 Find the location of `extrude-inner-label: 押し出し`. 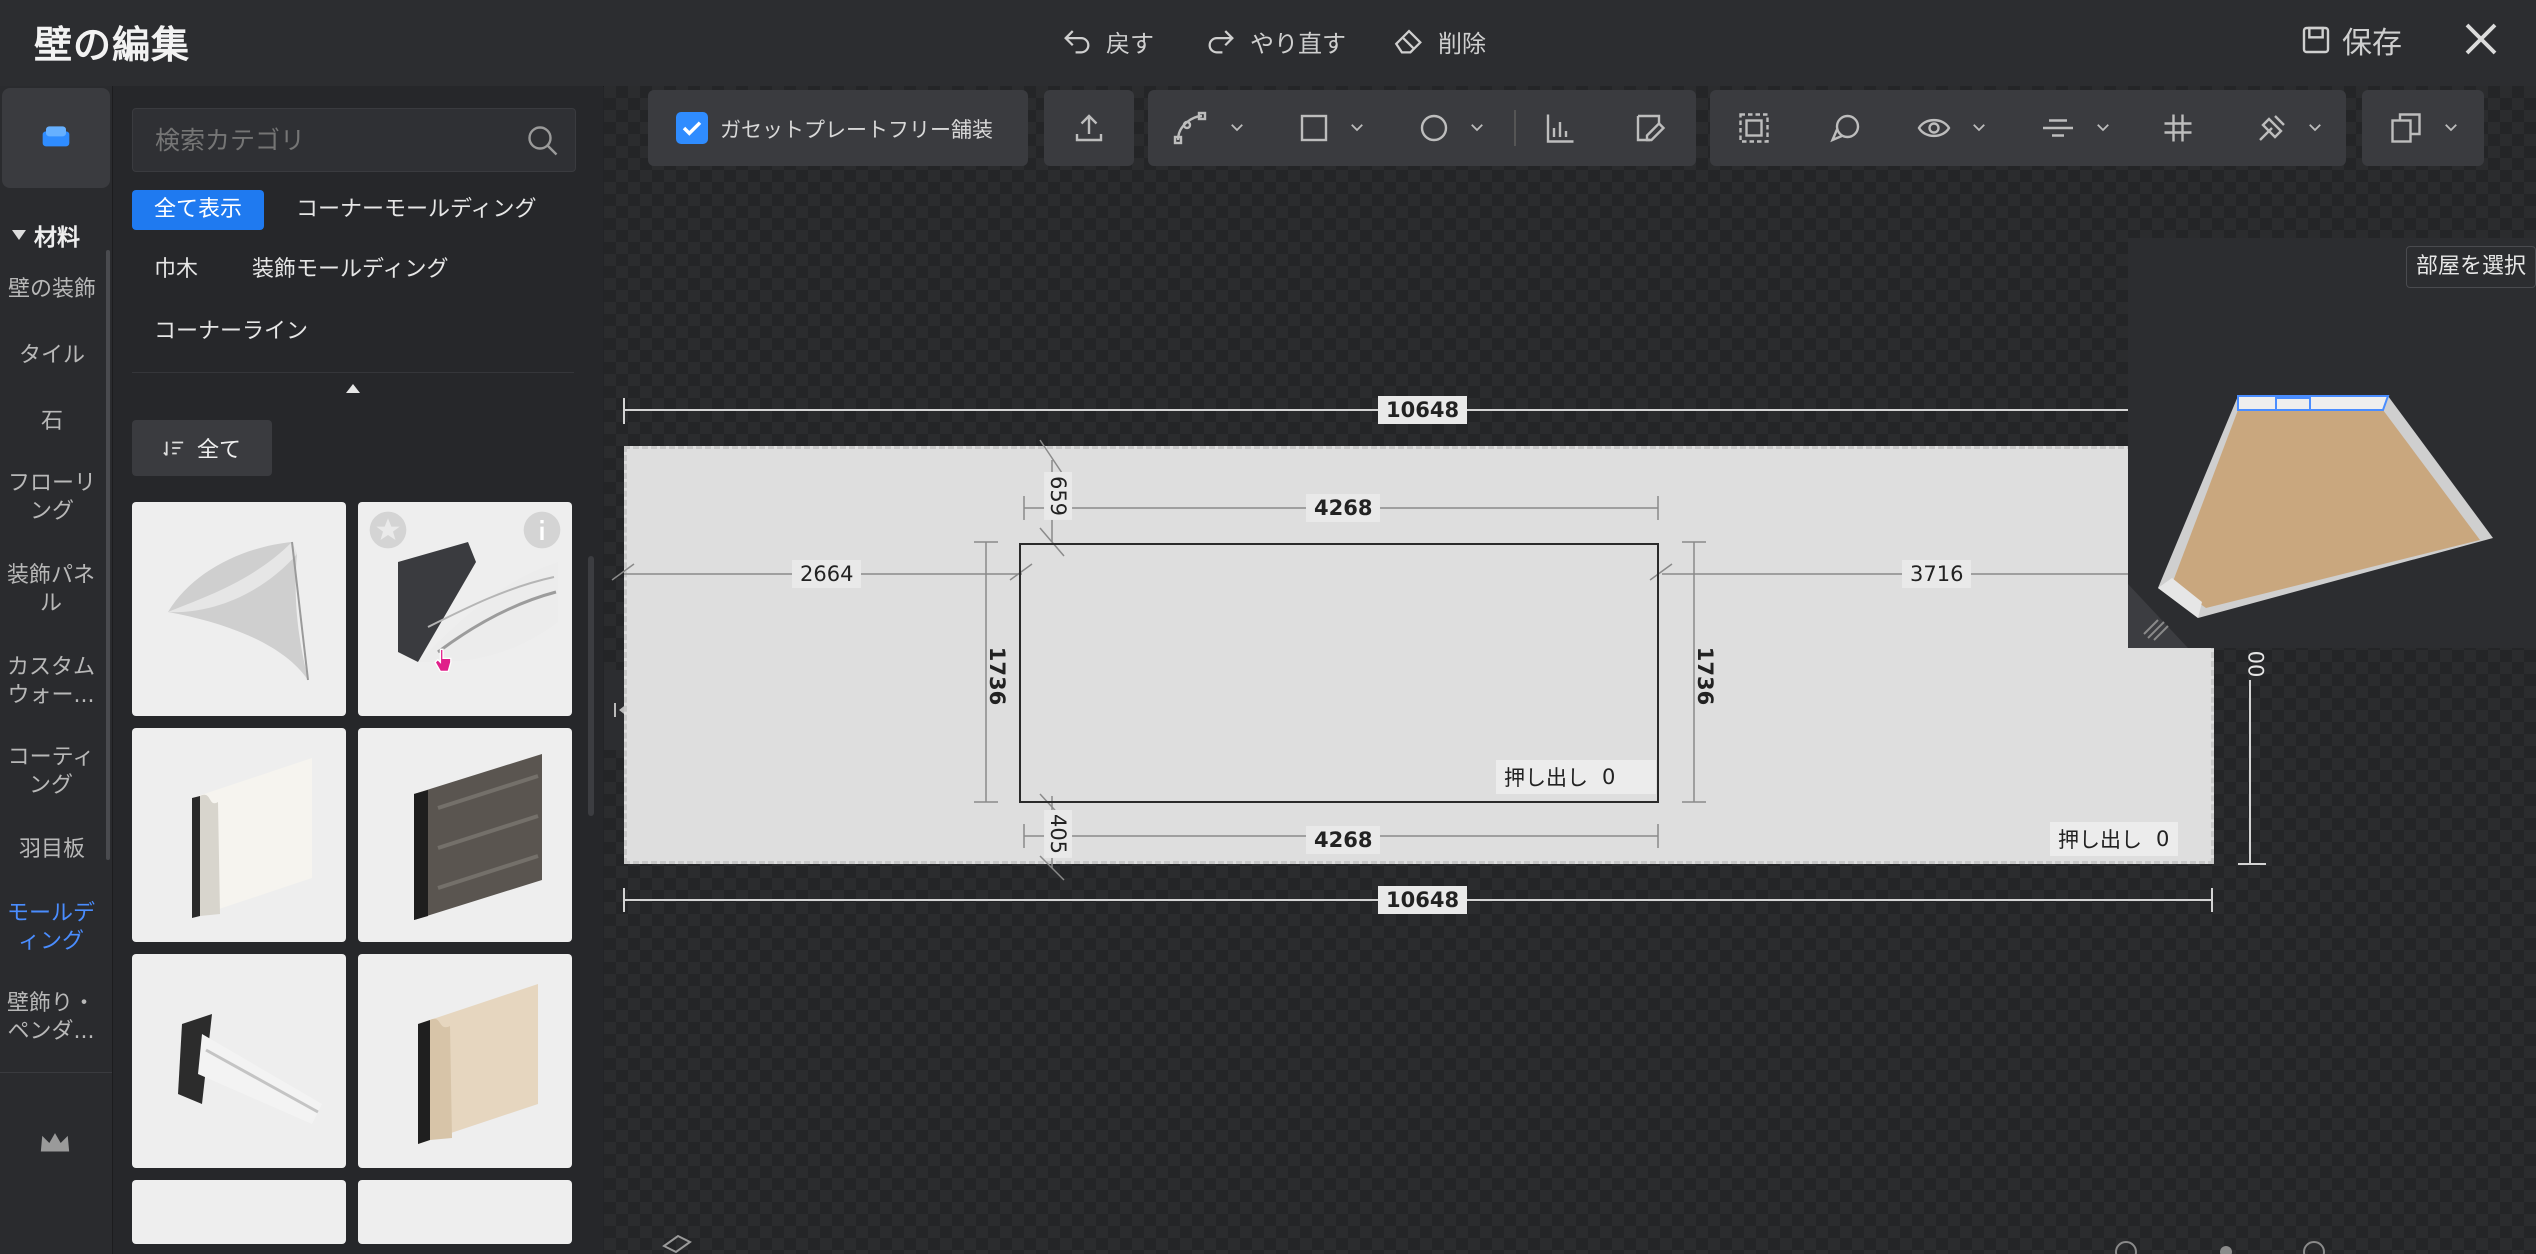

extrude-inner-label: 押し出し is located at coordinates (1546, 778).